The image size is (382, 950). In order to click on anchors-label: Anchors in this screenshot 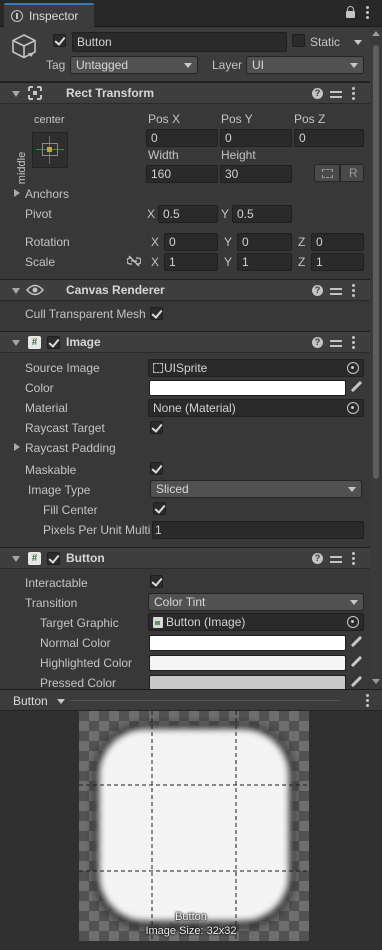, I will do `click(47, 194)`.